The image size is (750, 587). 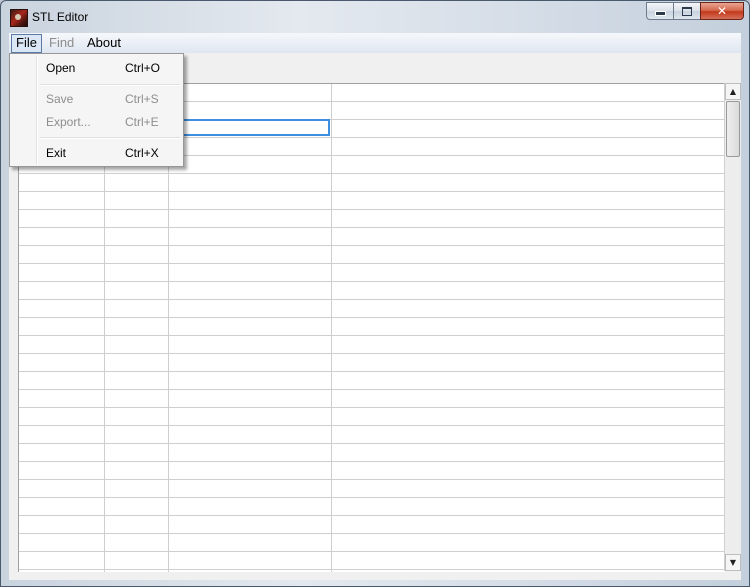 I want to click on menu-bar: File Find About, so click(x=375, y=43).